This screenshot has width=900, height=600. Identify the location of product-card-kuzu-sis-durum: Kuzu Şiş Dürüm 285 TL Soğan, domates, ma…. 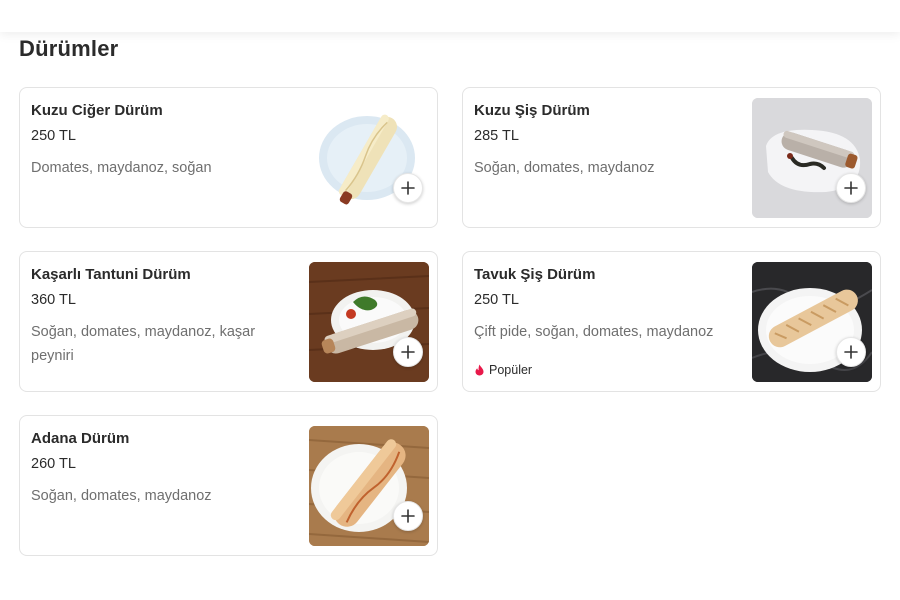
(671, 157).